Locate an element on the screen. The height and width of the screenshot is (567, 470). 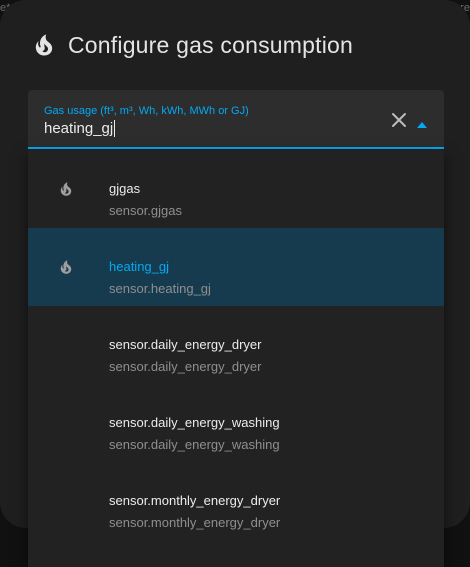
list-item-selected: heating_gj sensor.heating_gj is located at coordinates (236, 267).